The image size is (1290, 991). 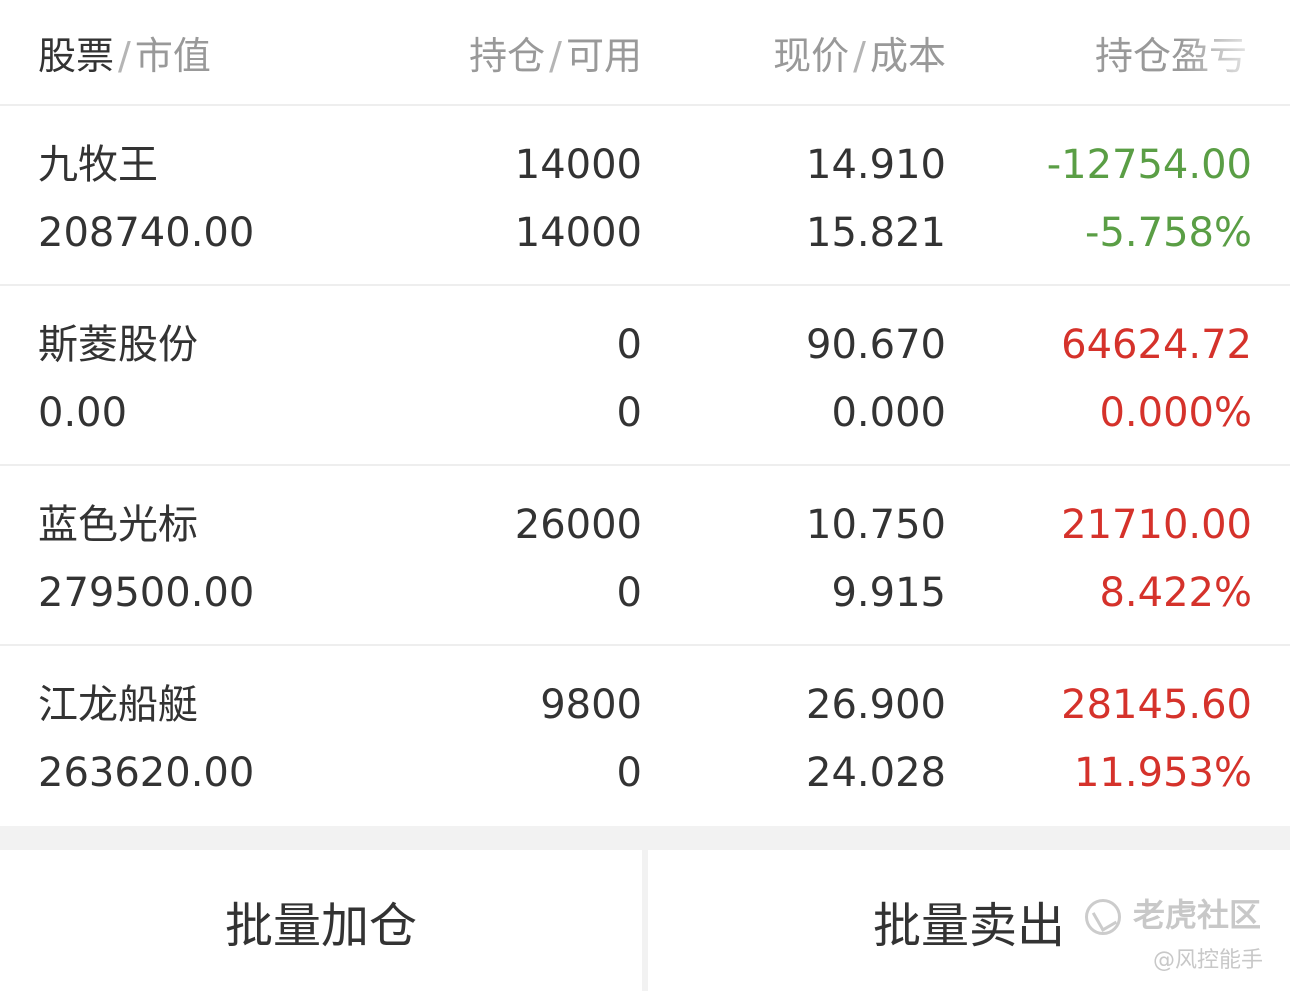 I want to click on profit-loss-percent: -5.758%, so click(x=1168, y=233).